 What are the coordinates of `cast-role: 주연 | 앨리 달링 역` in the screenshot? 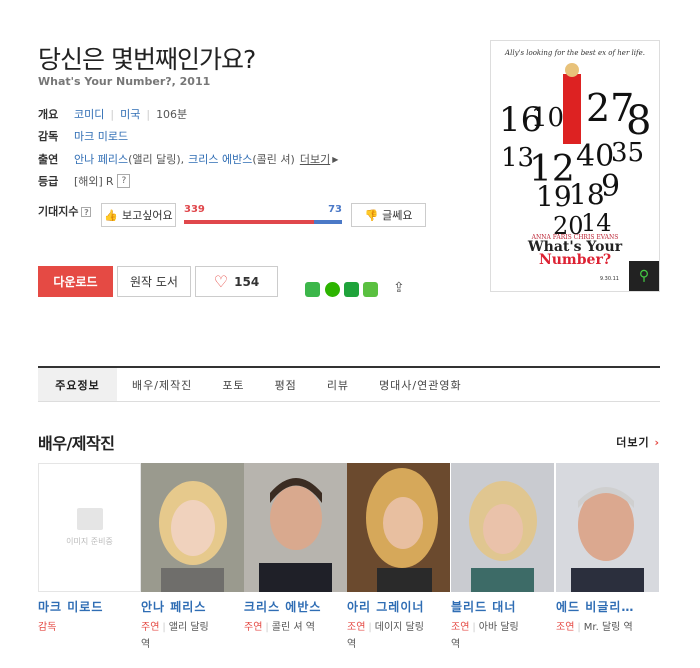 It's located at (175, 636).